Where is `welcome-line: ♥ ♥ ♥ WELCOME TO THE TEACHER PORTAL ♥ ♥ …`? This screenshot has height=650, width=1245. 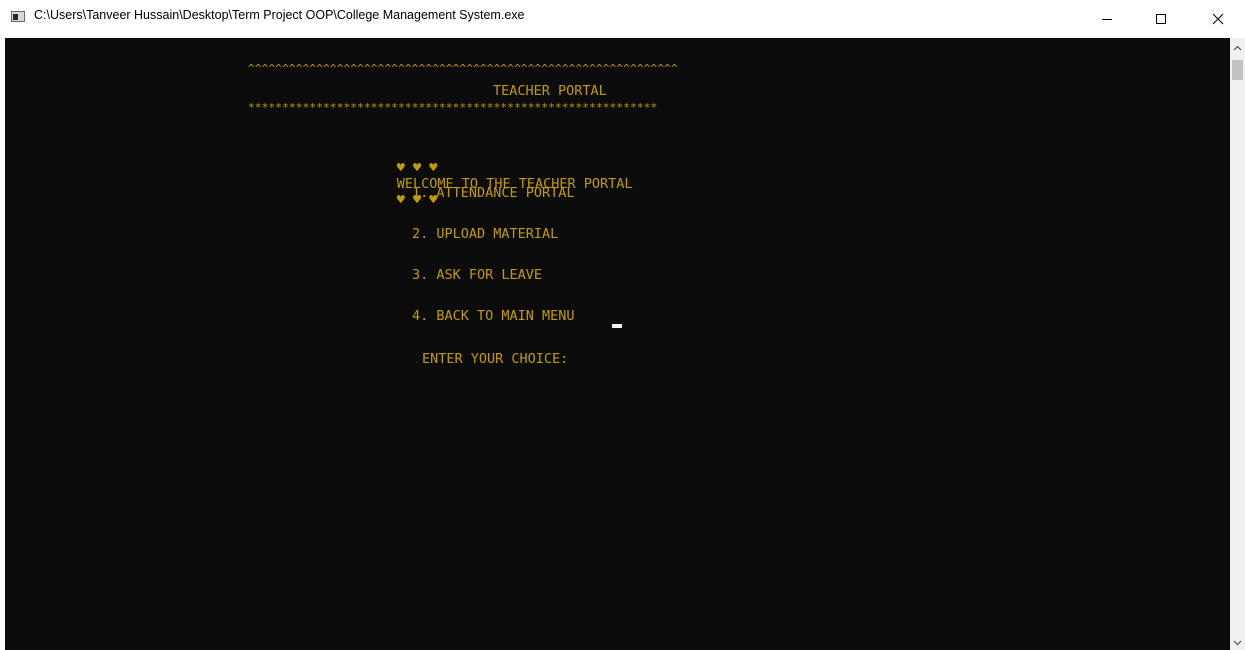
welcome-line: ♥ ♥ ♥ WELCOME TO THE TEACHER PORTAL ♥ ♥ … is located at coordinates (490, 184).